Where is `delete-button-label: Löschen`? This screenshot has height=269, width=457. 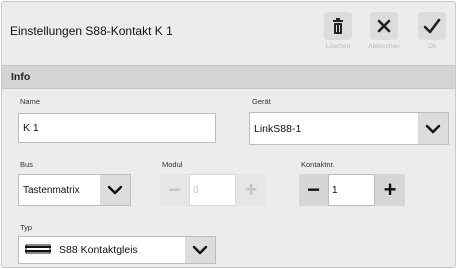
delete-button-label: Löschen is located at coordinates (338, 46).